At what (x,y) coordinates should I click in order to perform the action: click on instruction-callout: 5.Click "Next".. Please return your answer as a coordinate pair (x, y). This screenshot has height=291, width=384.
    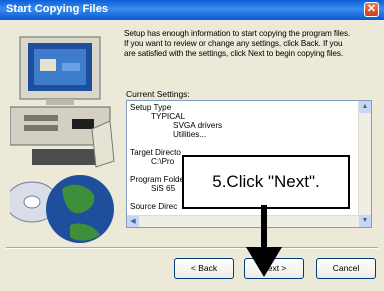
    Looking at the image, I should click on (266, 182).